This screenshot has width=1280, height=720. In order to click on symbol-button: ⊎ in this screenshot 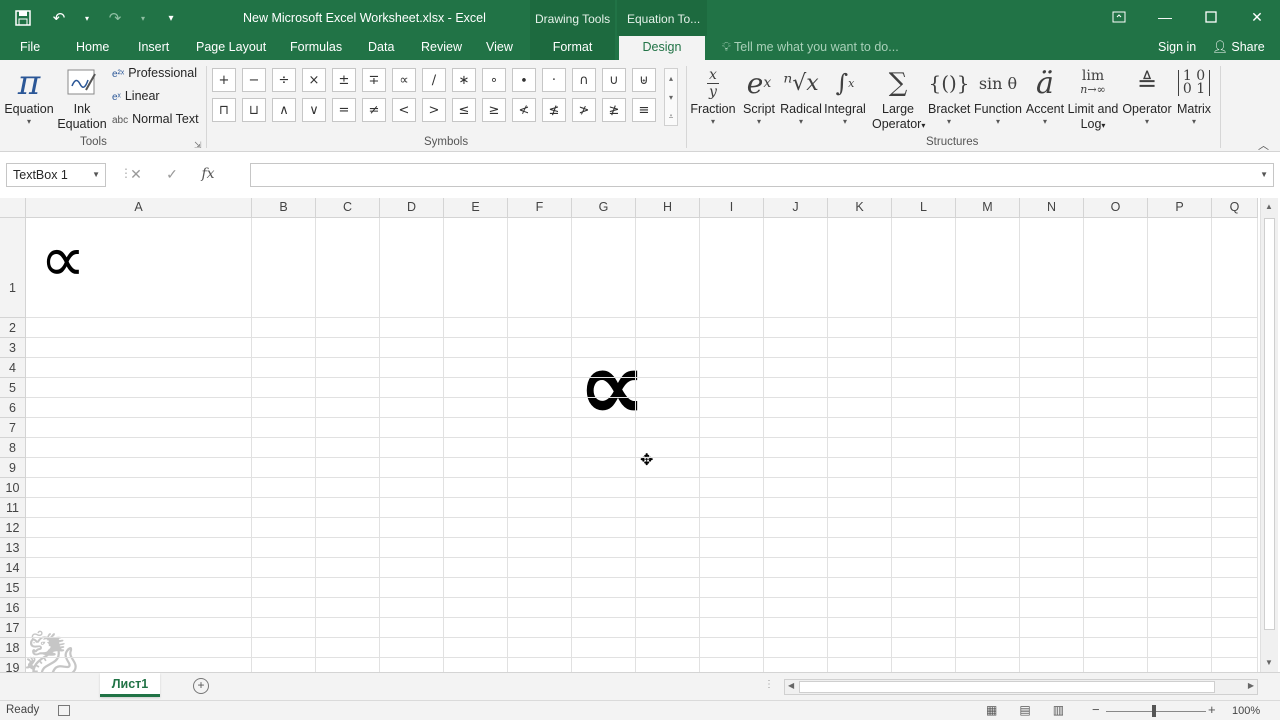, I will do `click(644, 80)`.